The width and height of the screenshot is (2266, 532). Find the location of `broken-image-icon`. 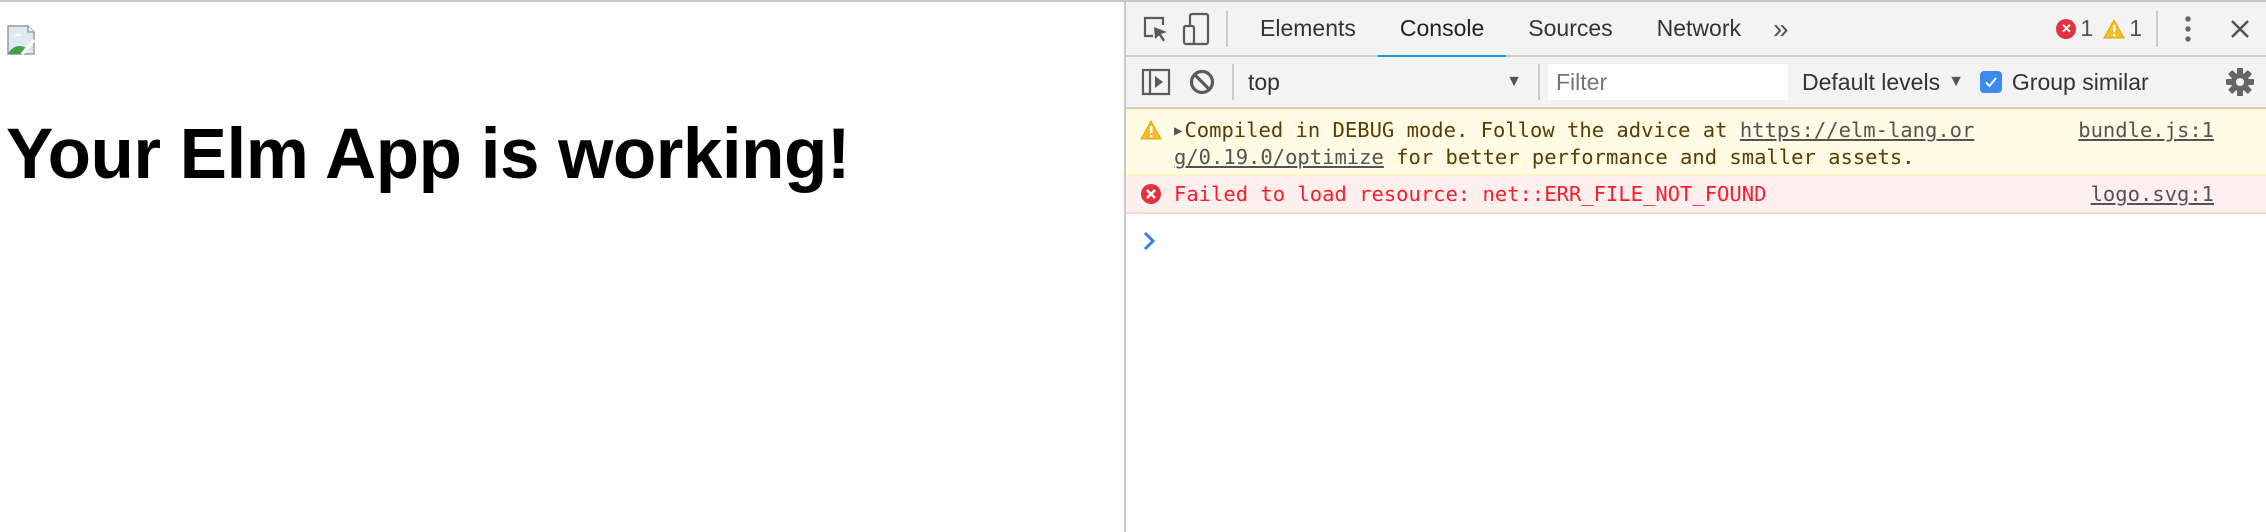

broken-image-icon is located at coordinates (21, 40).